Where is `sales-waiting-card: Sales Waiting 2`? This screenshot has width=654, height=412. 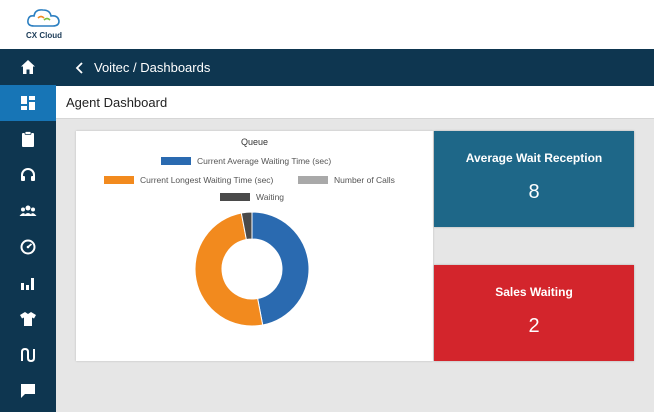
sales-waiting-card: Sales Waiting 2 is located at coordinates (534, 313).